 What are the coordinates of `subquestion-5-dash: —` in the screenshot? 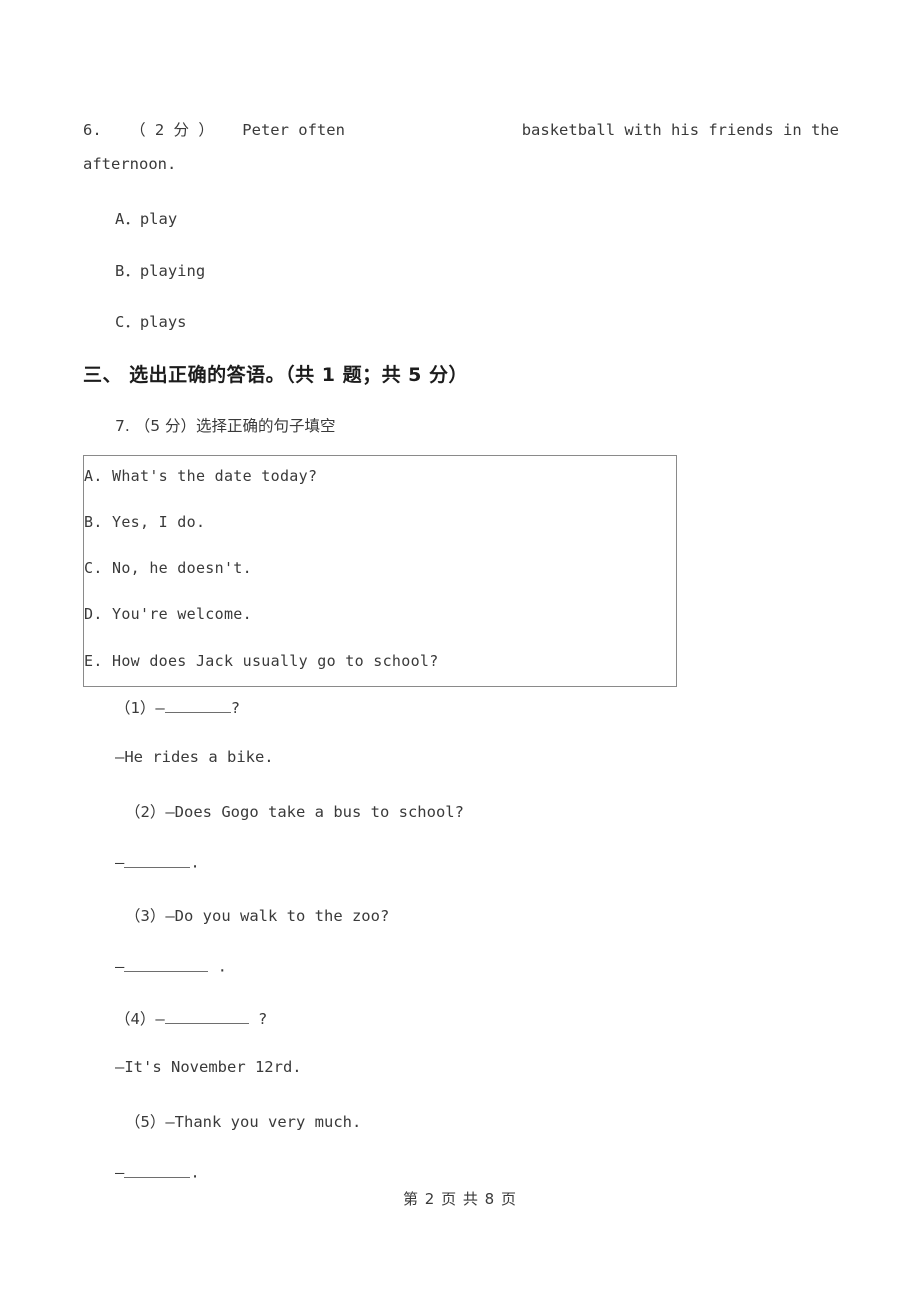 It's located at (120, 1172).